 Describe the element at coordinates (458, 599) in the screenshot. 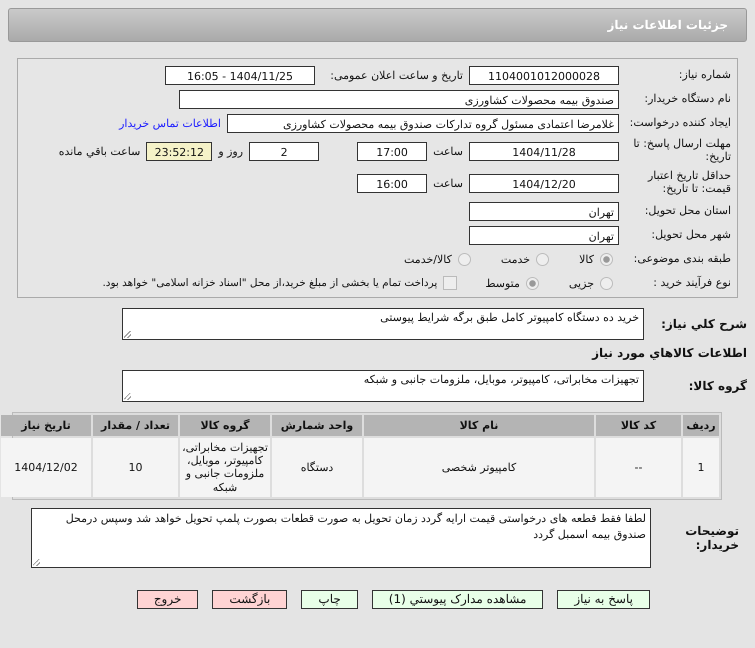

I see `action-button: مشاهده مدارک پیوستي (1)` at that location.